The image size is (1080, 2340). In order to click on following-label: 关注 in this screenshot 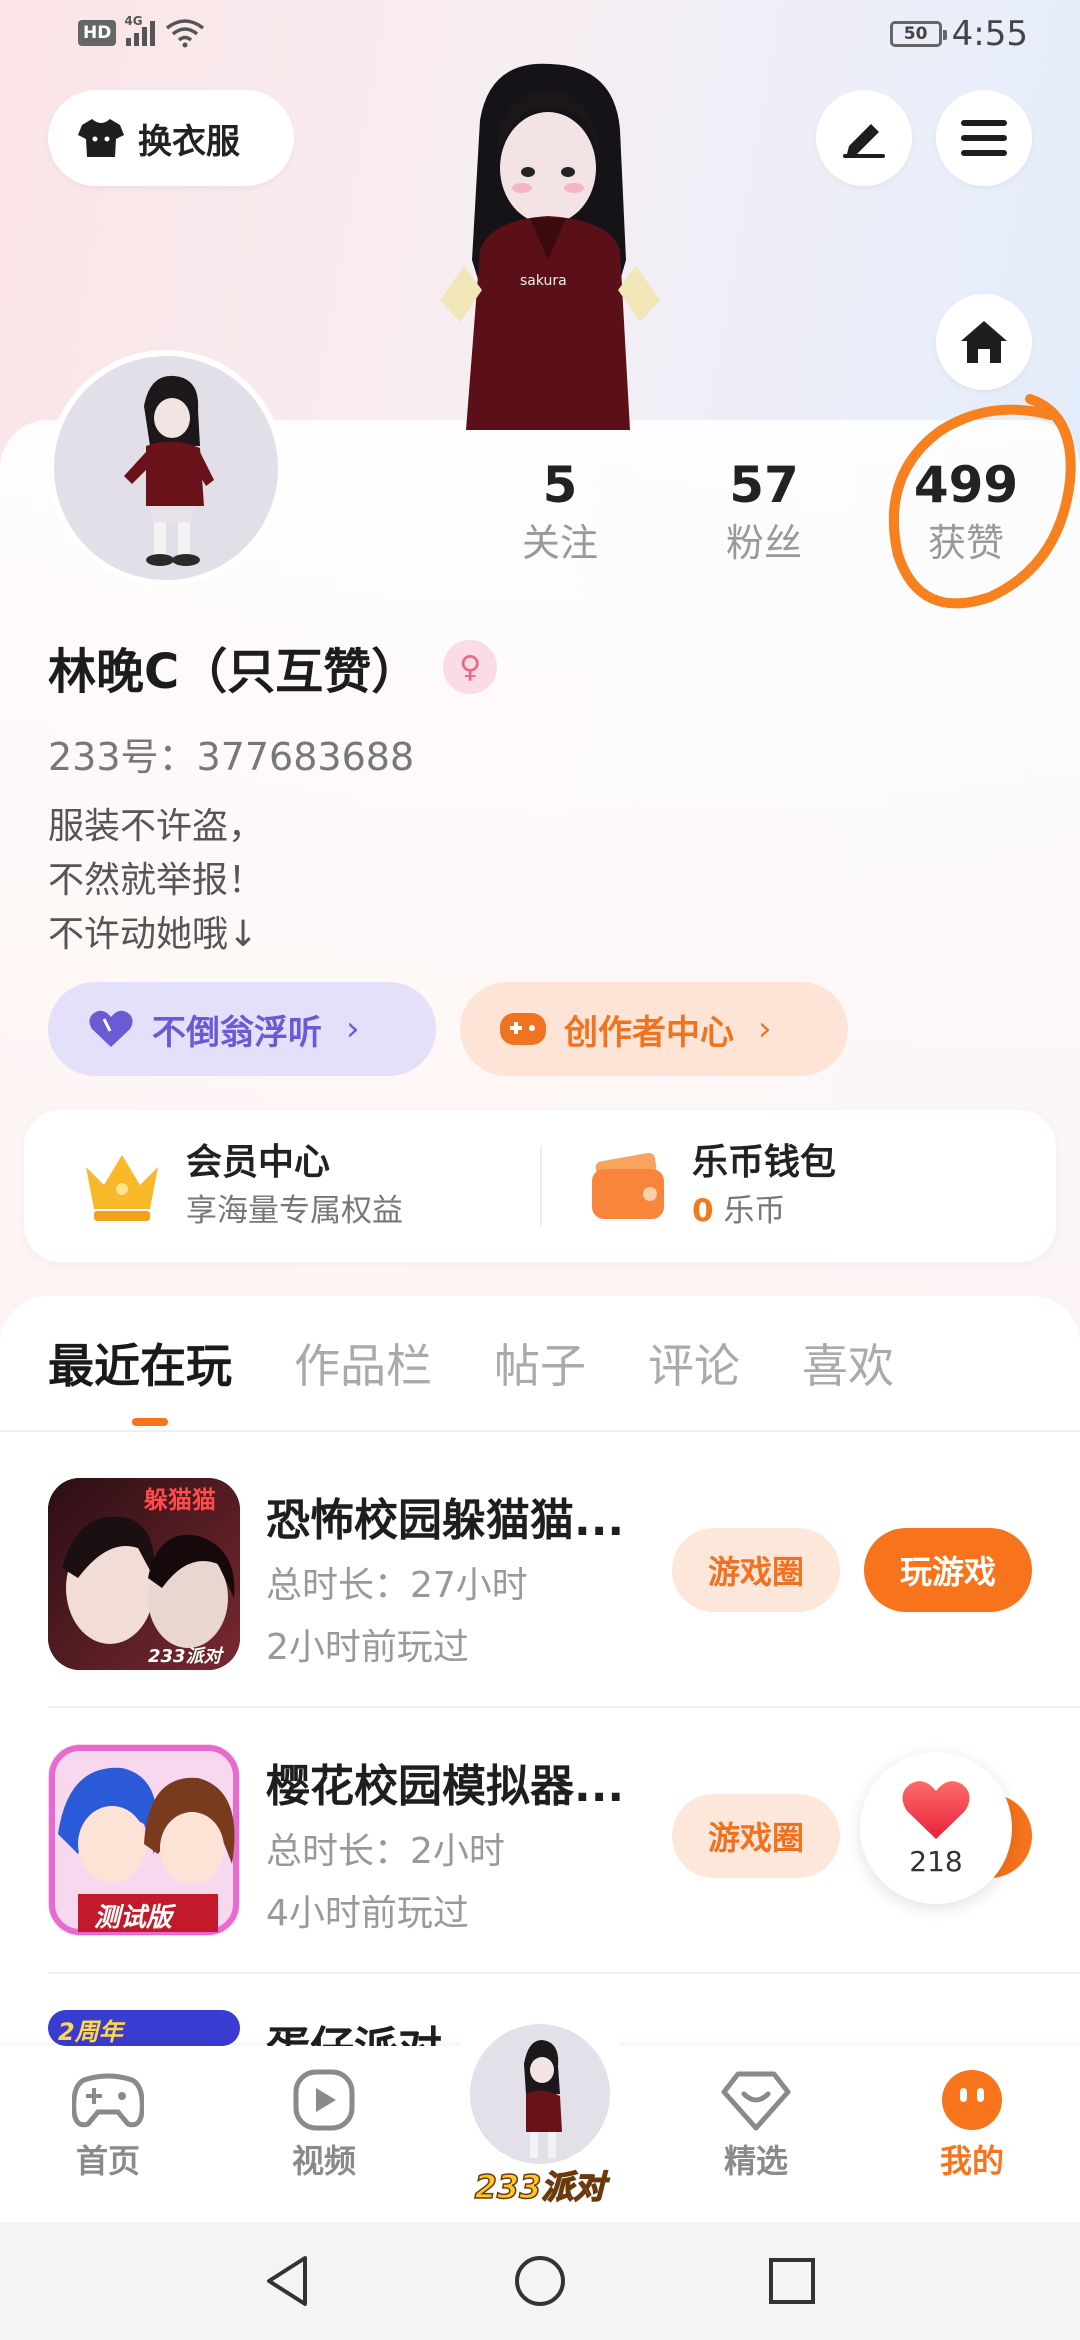, I will do `click(559, 543)`.